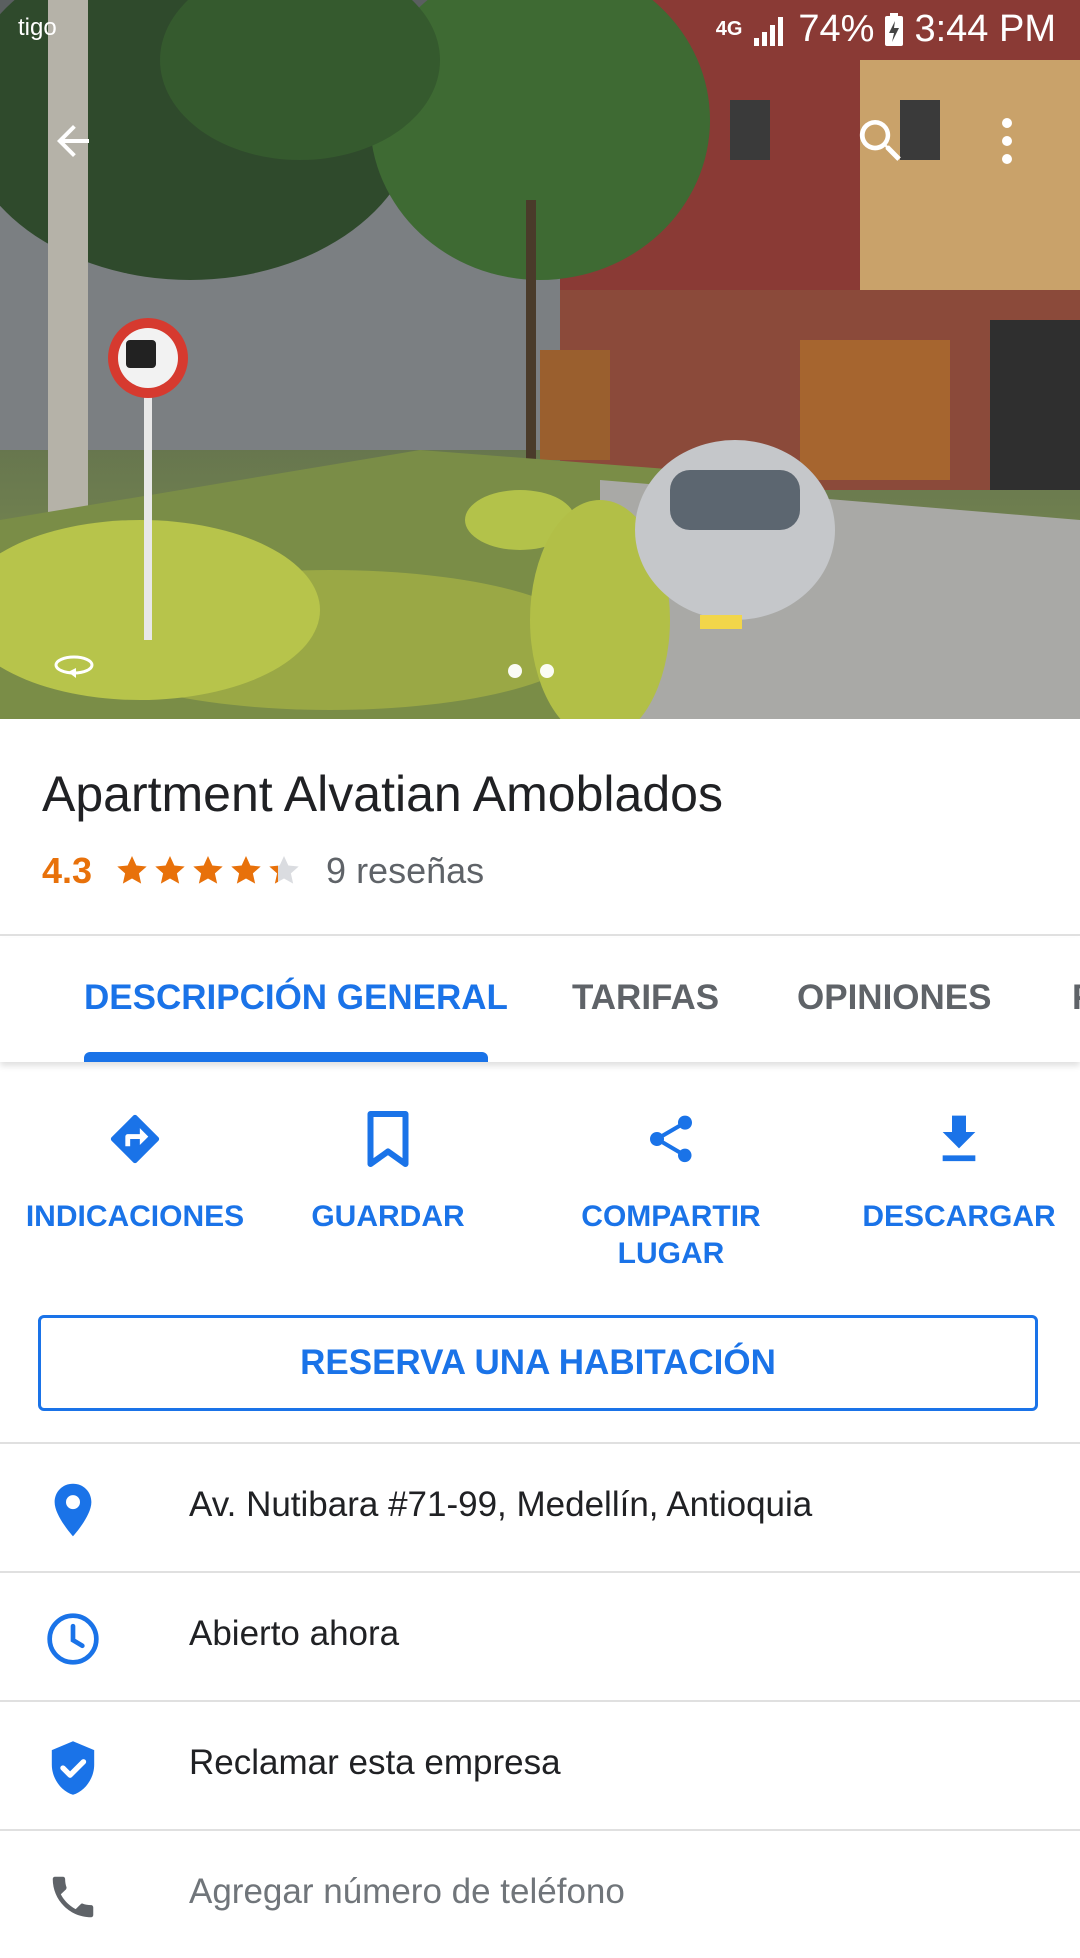  I want to click on tab-bar: DESCRIPCIÓN GENERAL TARIFAS OPINIONES F, so click(540, 1000).